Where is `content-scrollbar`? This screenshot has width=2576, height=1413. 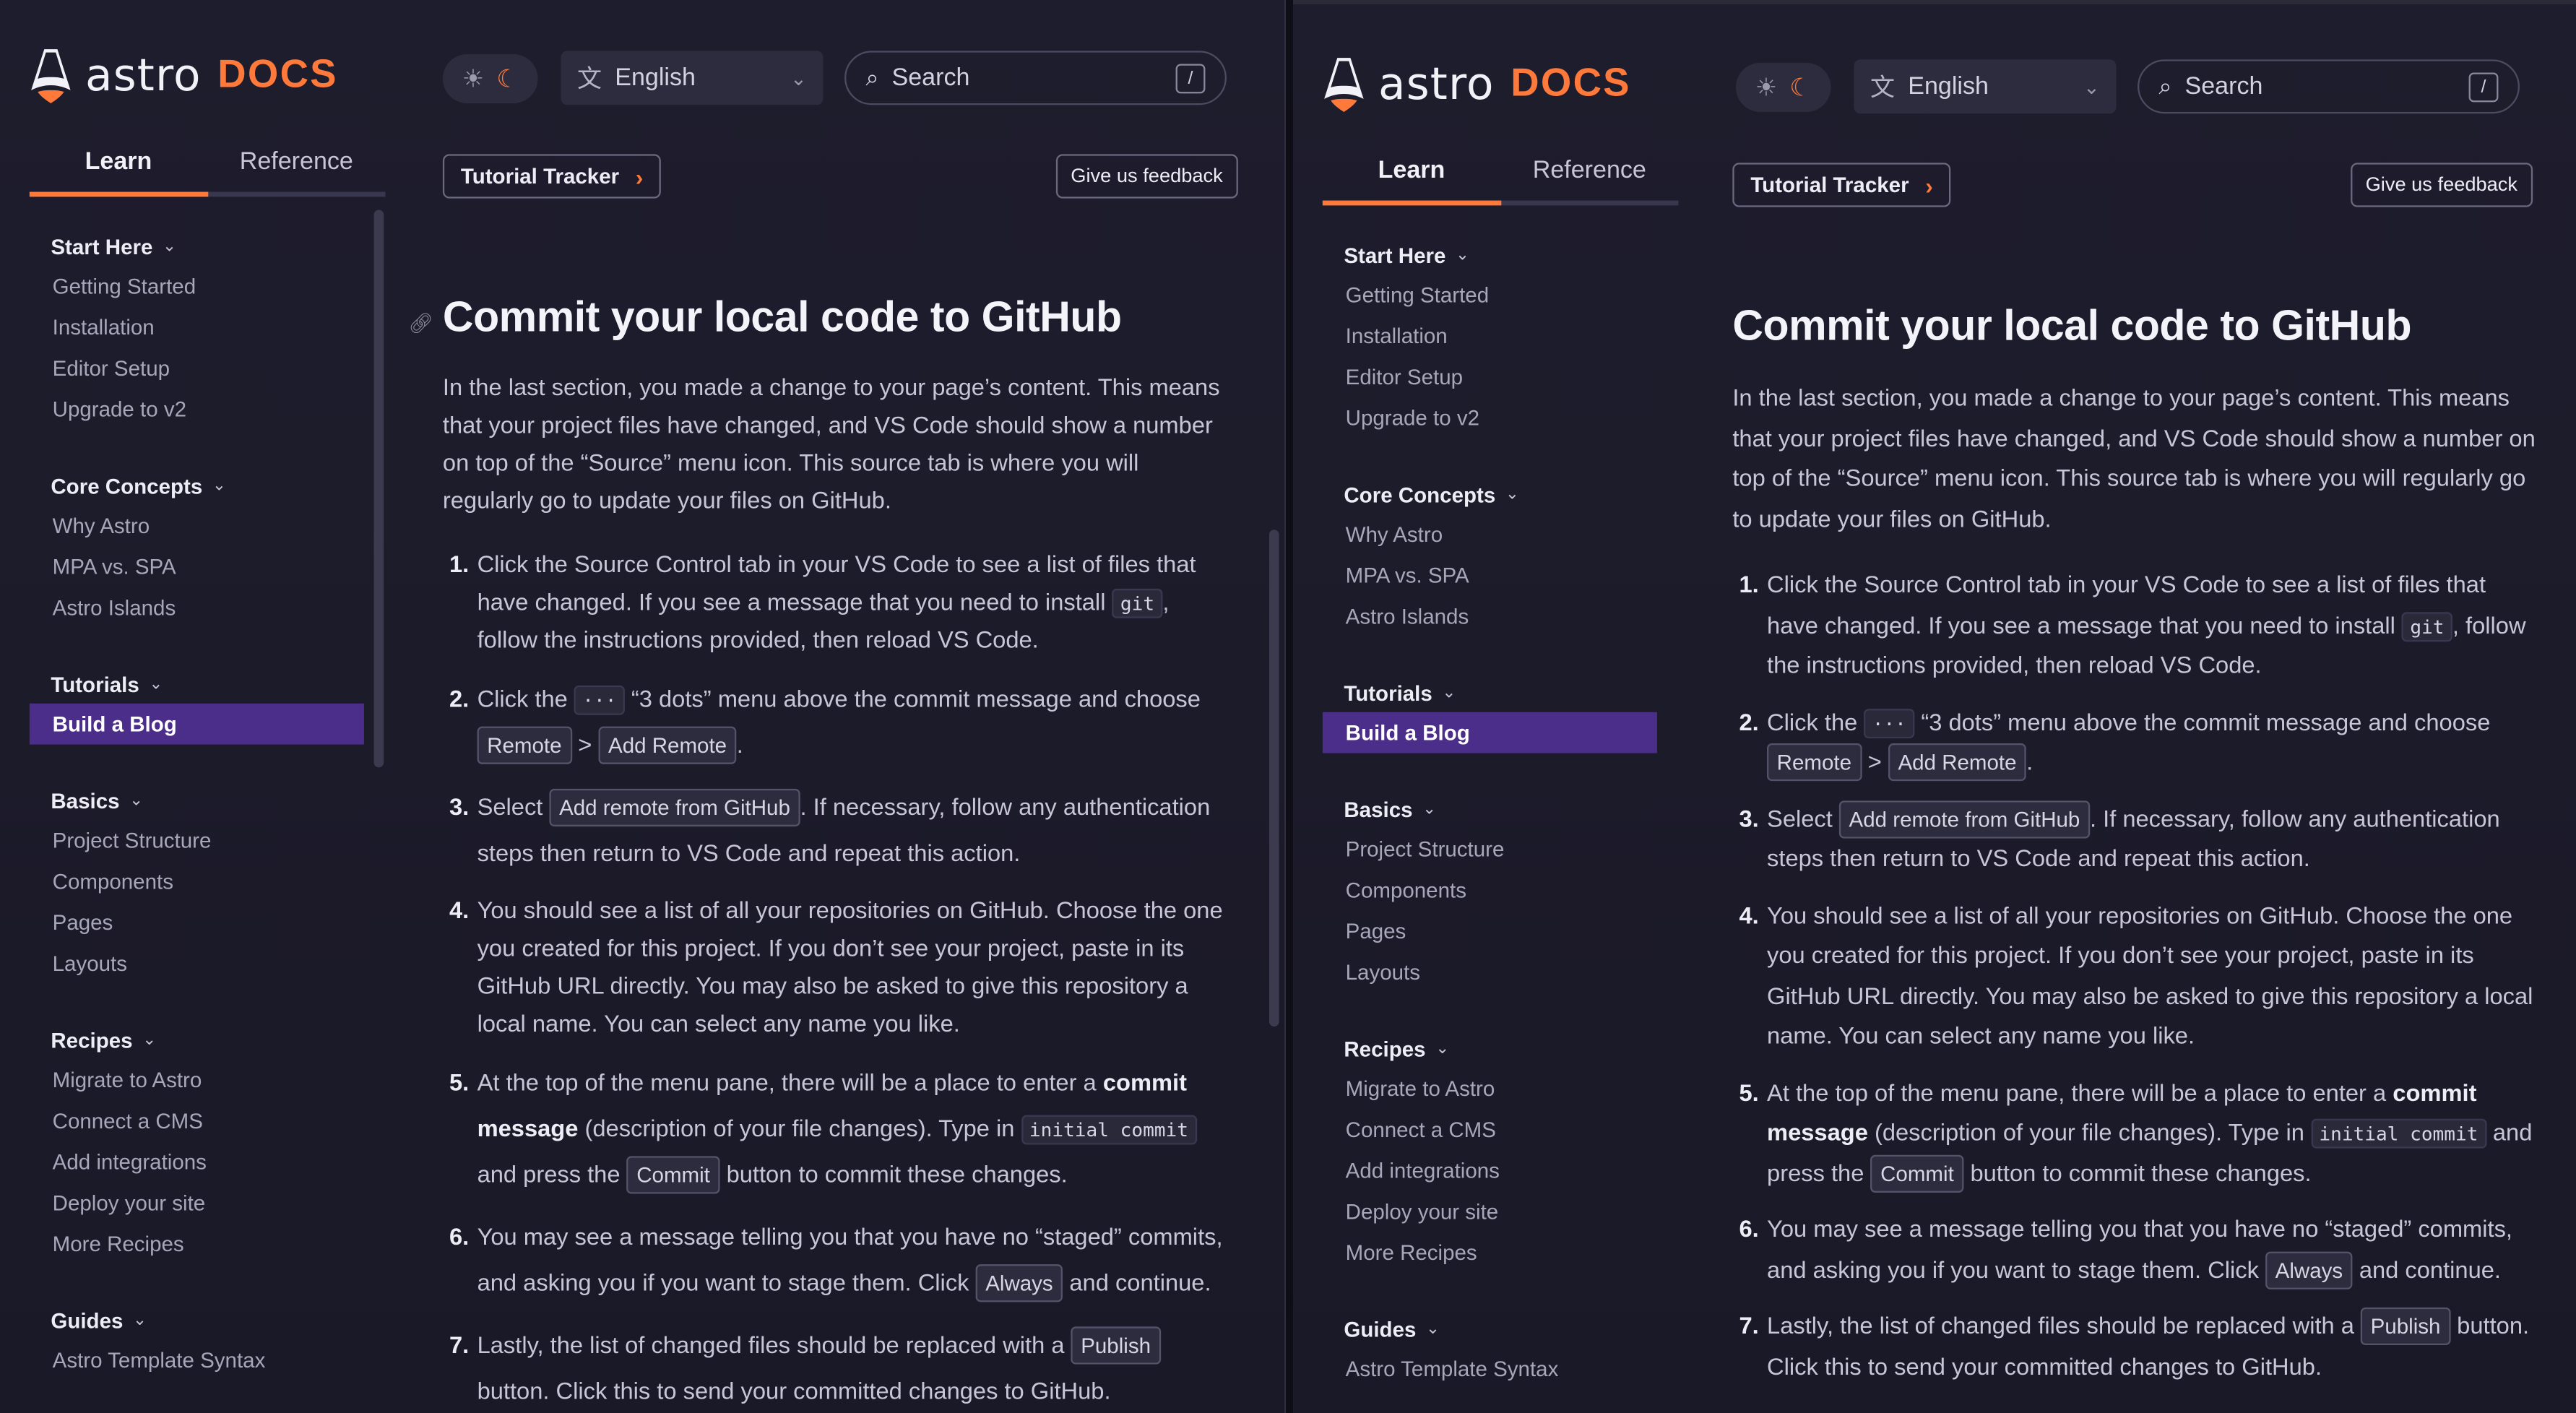 content-scrollbar is located at coordinates (1273, 778).